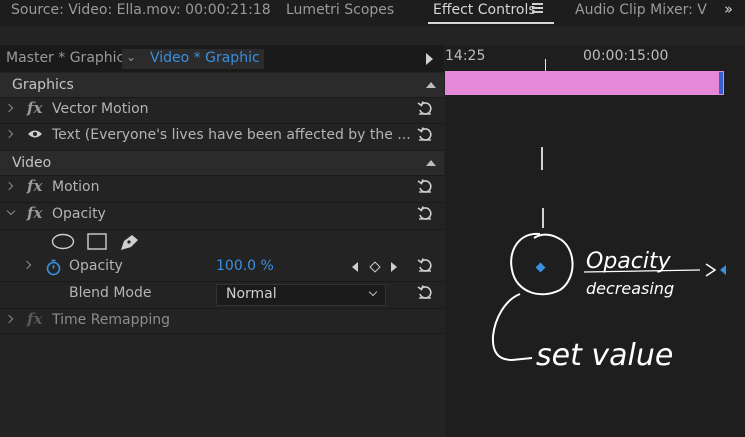 This screenshot has width=745, height=437. What do you see at coordinates (65, 59) in the screenshot?
I see `master-clip-tab: Master * Graphic` at bounding box center [65, 59].